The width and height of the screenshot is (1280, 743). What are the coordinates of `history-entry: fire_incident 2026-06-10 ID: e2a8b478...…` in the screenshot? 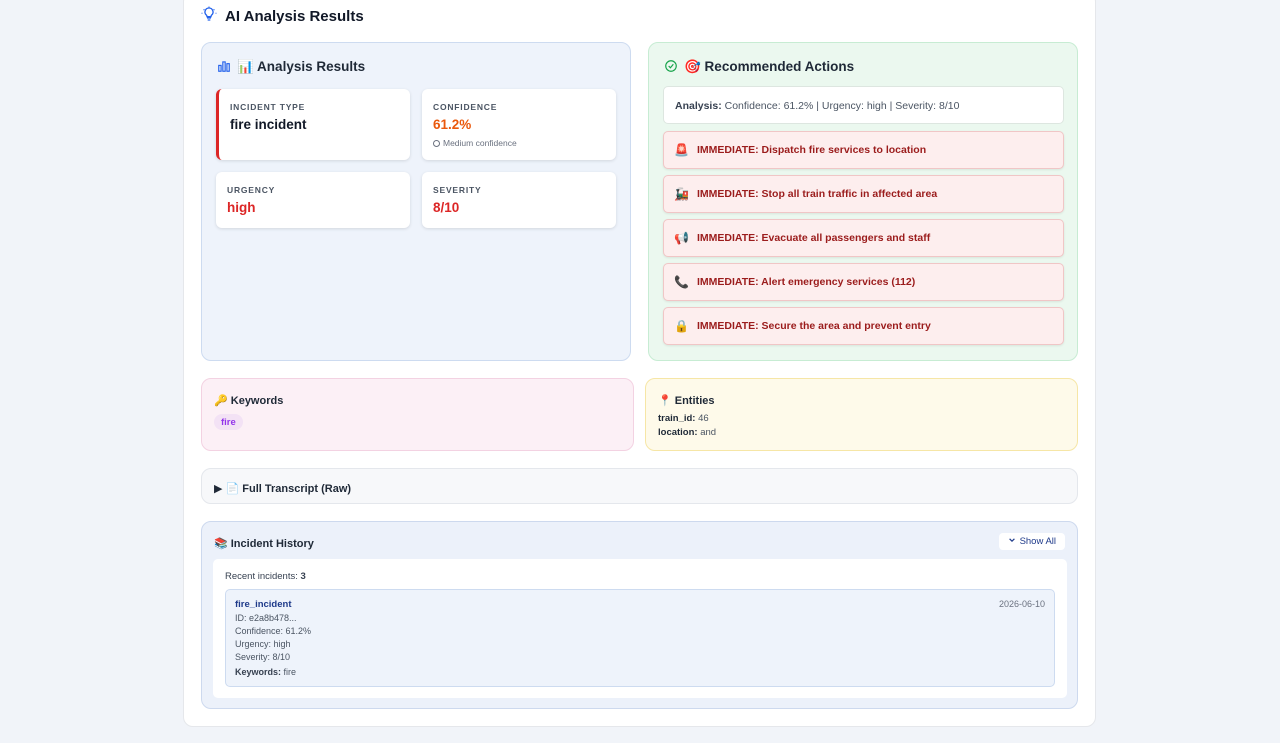 It's located at (640, 638).